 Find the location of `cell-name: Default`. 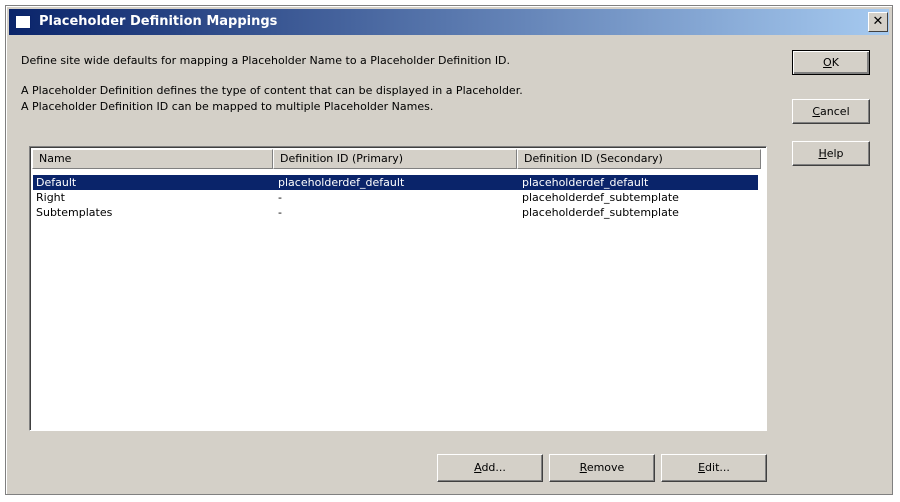

cell-name: Default is located at coordinates (56, 182).